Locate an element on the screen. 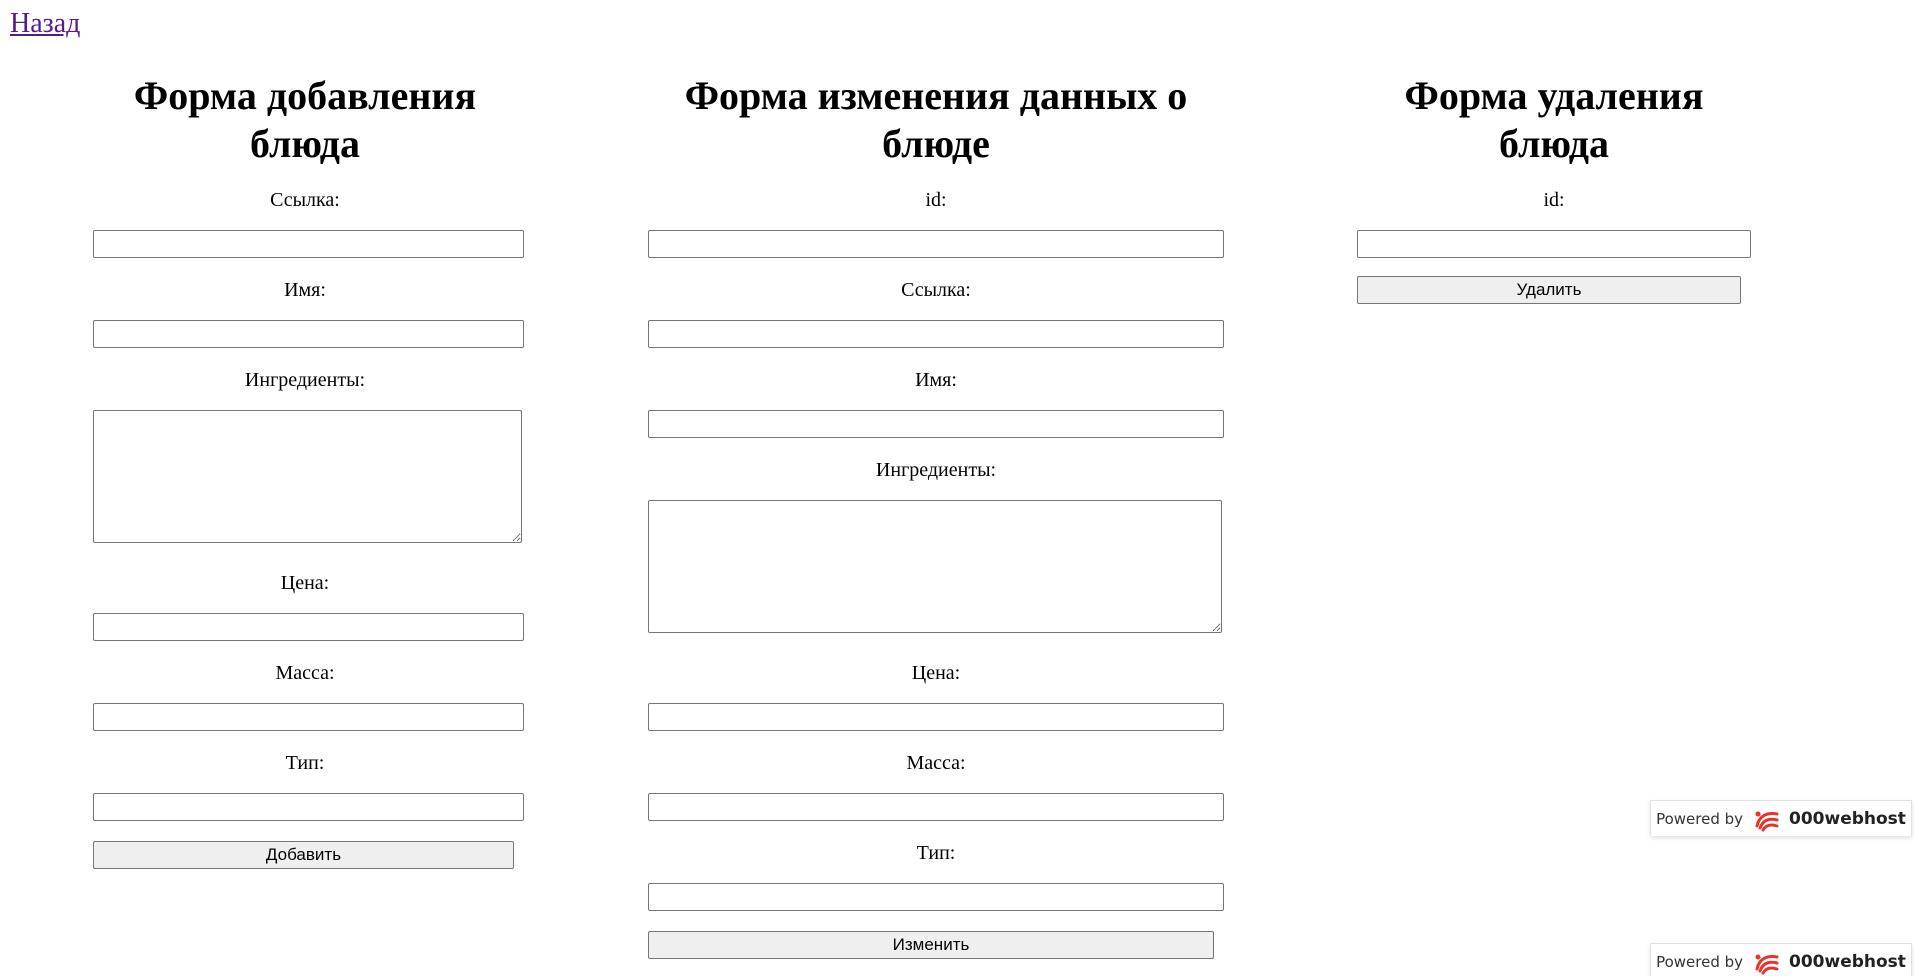 The image size is (1920, 976). add-mass-label: Масса: is located at coordinates (305, 673).